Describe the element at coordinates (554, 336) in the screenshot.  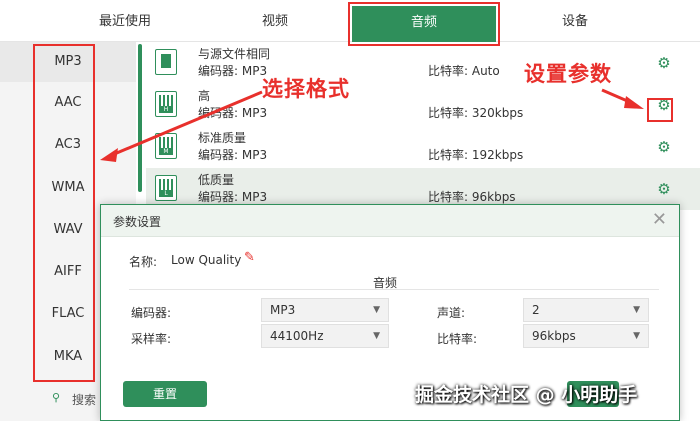
I see `bitrate-select-value: 96kbps` at that location.